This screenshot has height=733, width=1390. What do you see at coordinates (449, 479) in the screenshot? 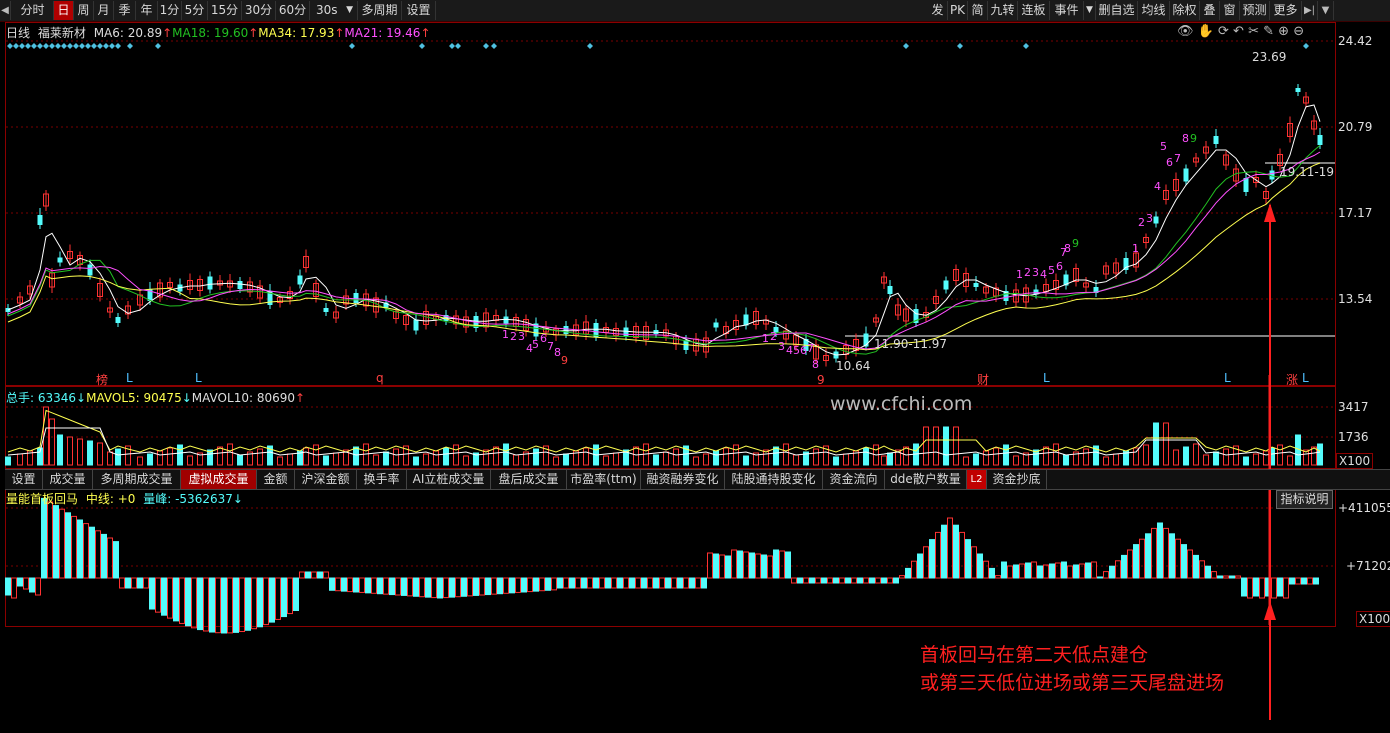
I see `tab-ai-volume: AI立桩成交量` at bounding box center [449, 479].